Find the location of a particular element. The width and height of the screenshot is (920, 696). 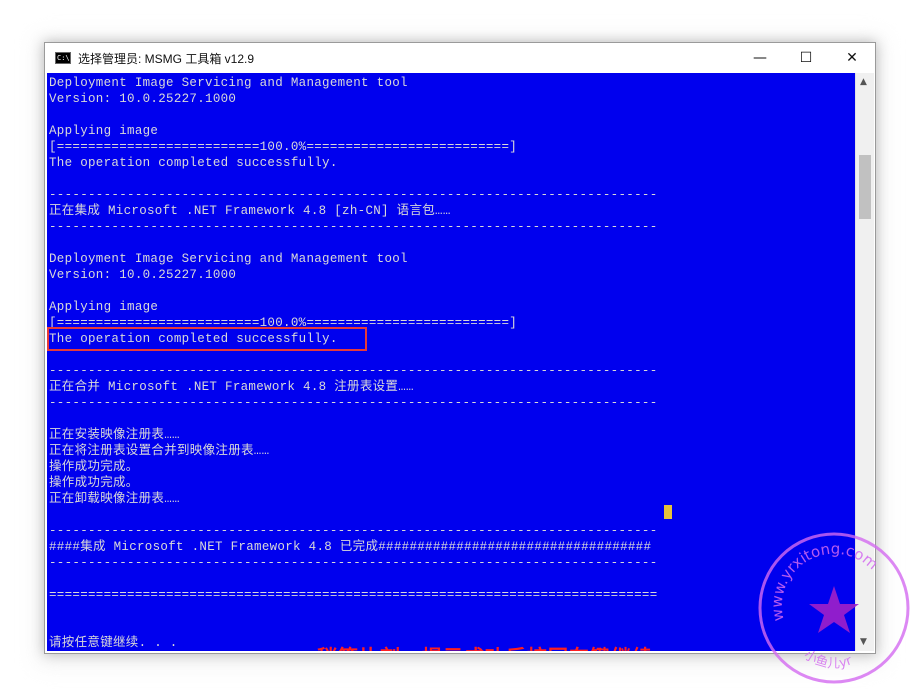

watermark-logo: www.yrxitong.com 小鱼儿yr is located at coordinates (834, 608).